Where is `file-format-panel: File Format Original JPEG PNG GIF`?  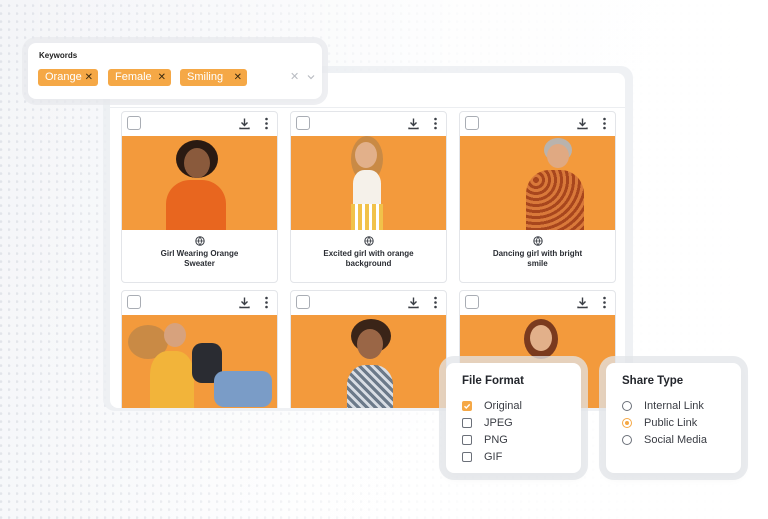 file-format-panel: File Format Original JPEG PNG GIF is located at coordinates (513, 418).